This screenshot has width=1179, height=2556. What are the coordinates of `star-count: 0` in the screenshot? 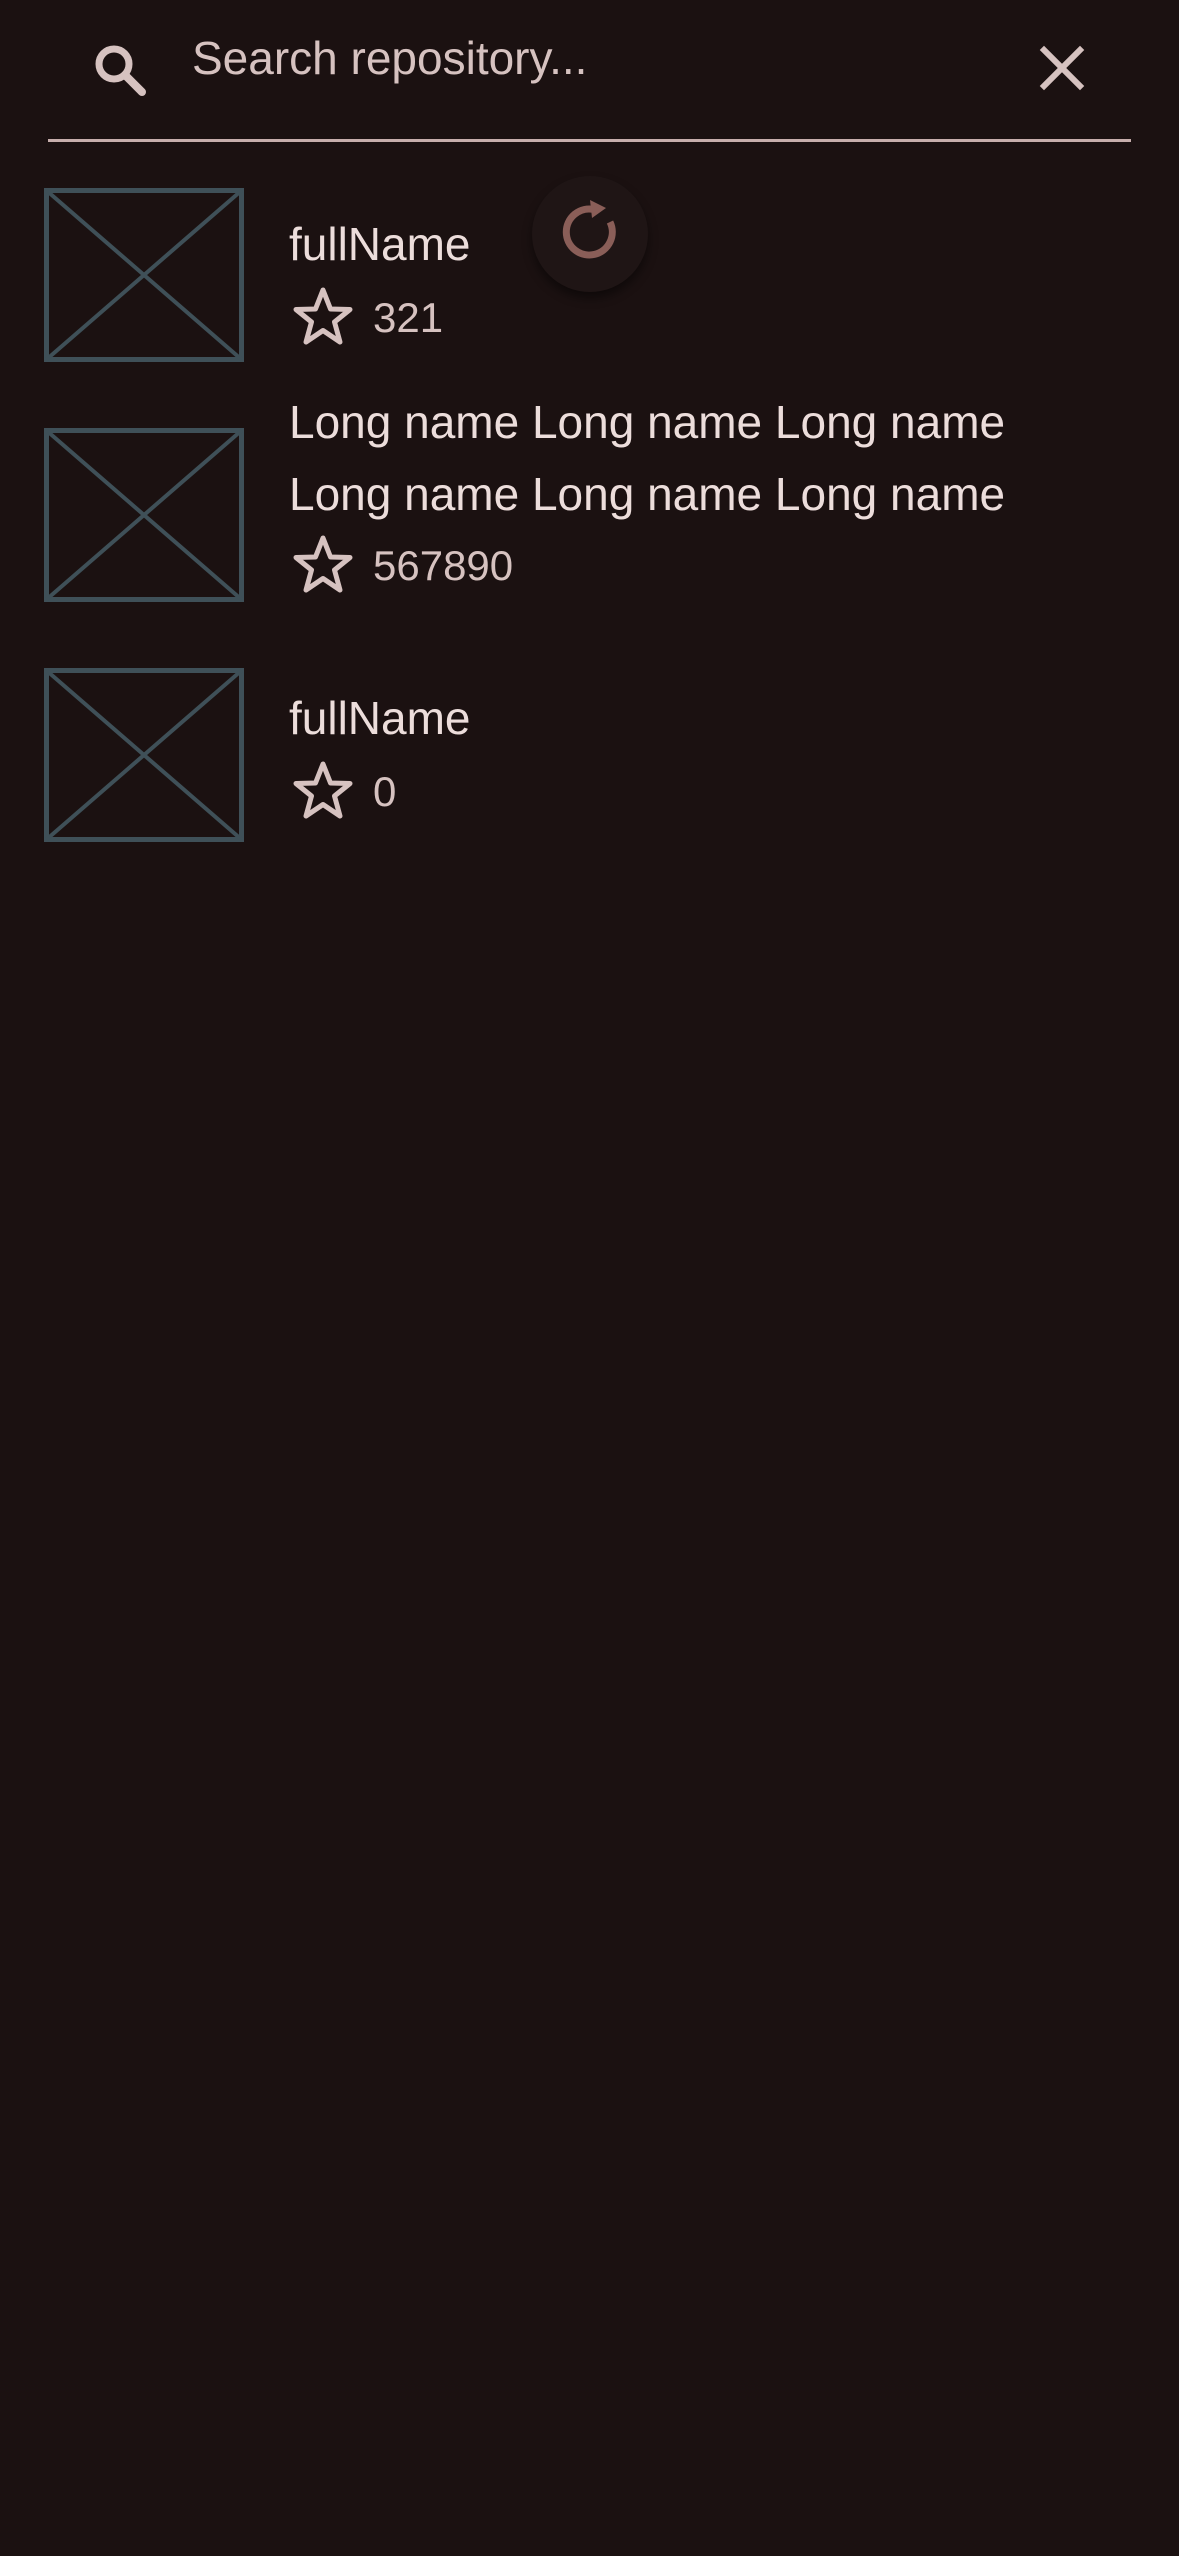 It's located at (385, 791).